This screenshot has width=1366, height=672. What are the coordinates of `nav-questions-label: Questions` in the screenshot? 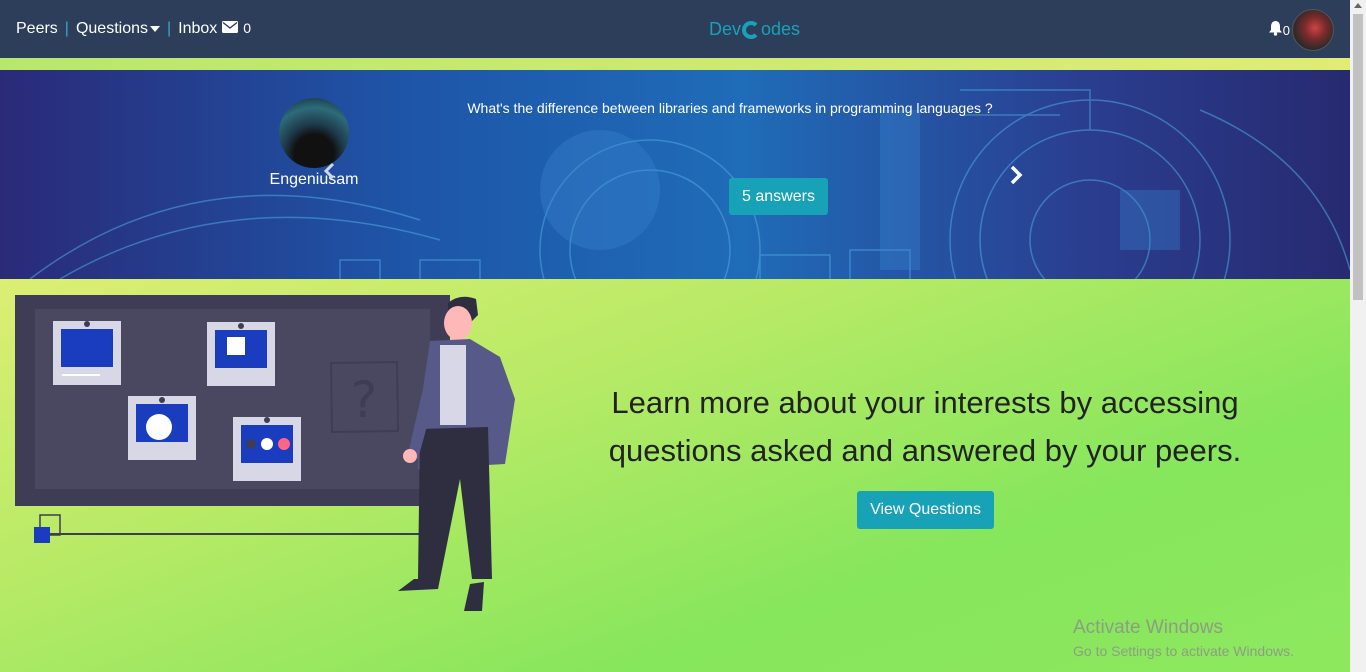 It's located at (111, 28).